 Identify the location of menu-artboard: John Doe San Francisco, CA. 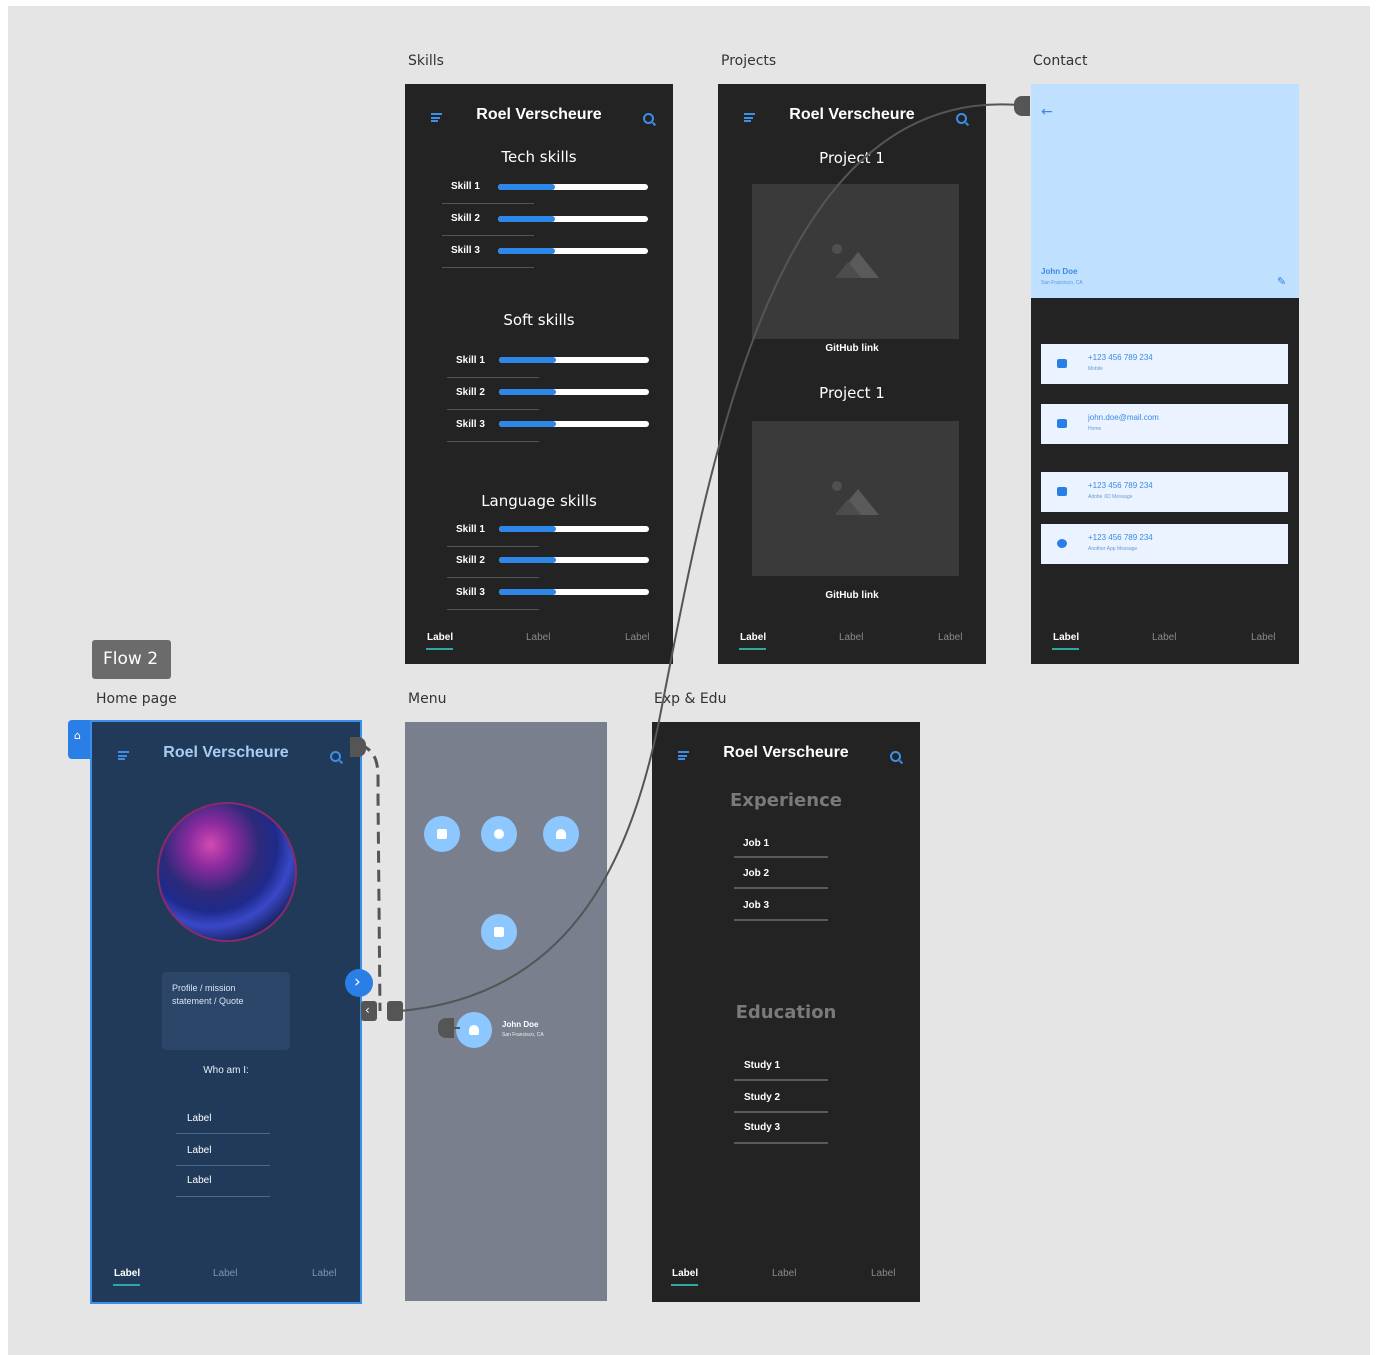
(506, 1011).